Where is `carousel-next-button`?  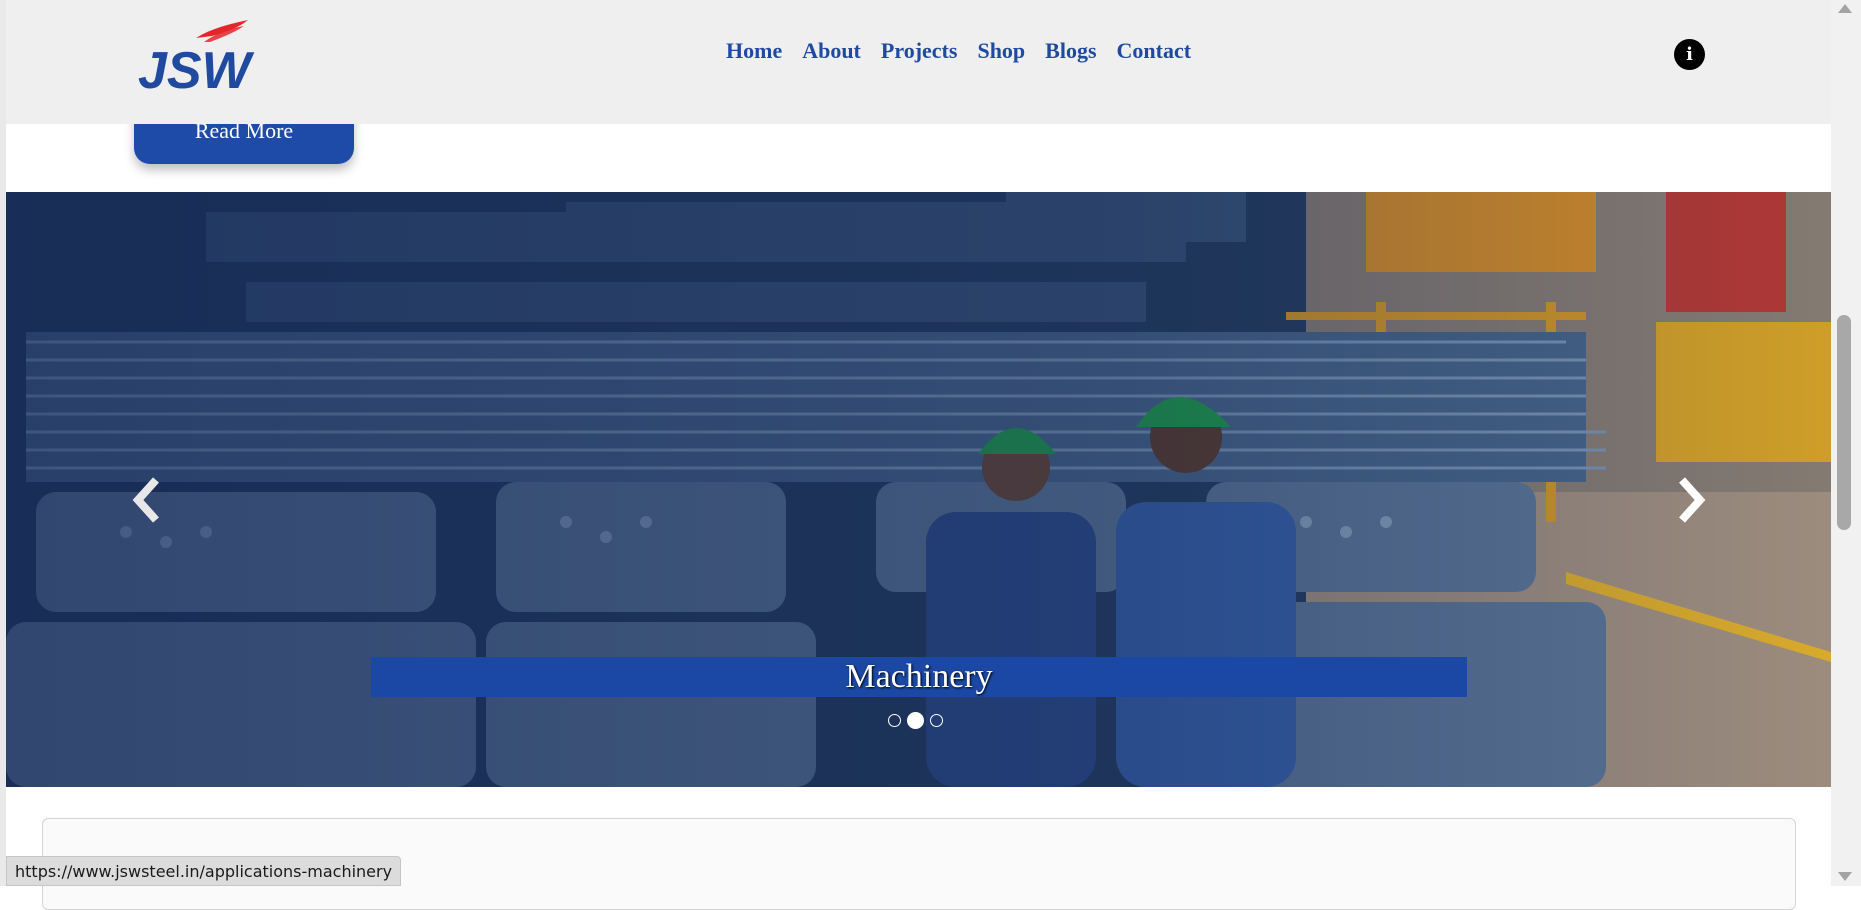
carousel-next-button is located at coordinates (1690, 500).